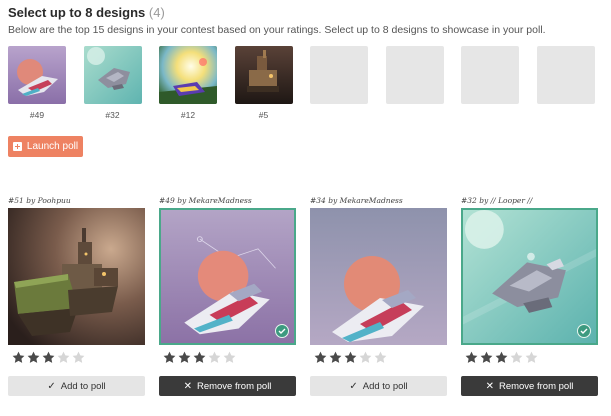 The width and height of the screenshot is (611, 416). I want to click on poll-slot: #32, so click(112, 83).